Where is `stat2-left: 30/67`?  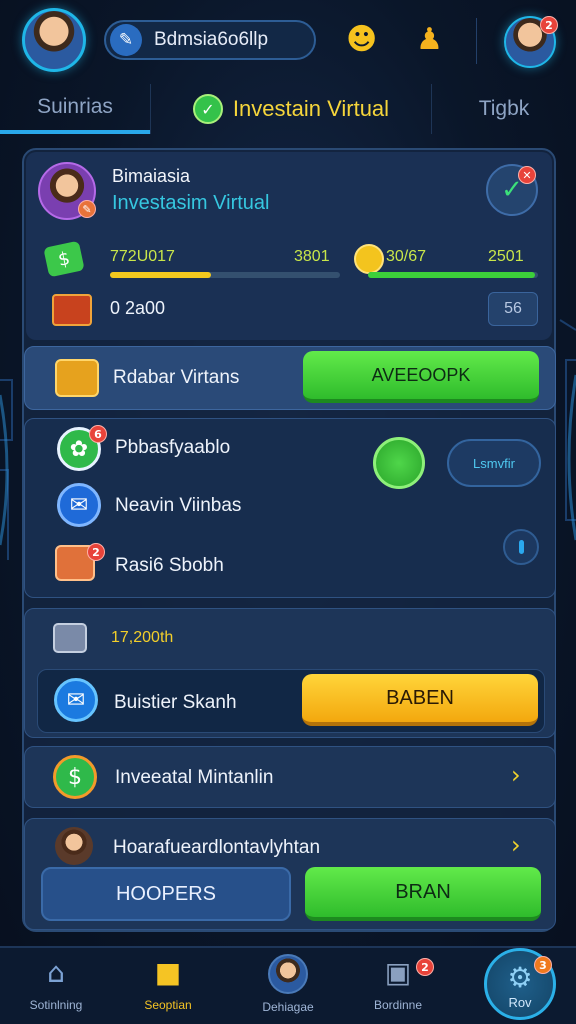
stat2-left: 30/67 is located at coordinates (406, 256).